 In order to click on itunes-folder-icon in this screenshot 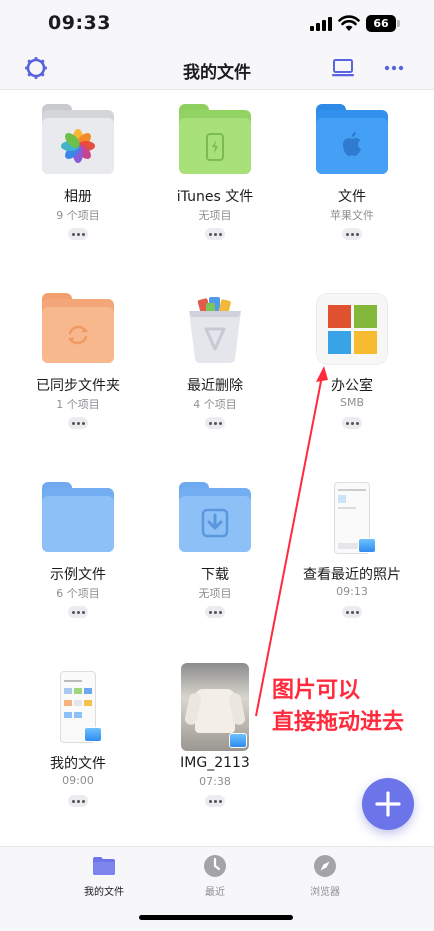, I will do `click(215, 140)`.